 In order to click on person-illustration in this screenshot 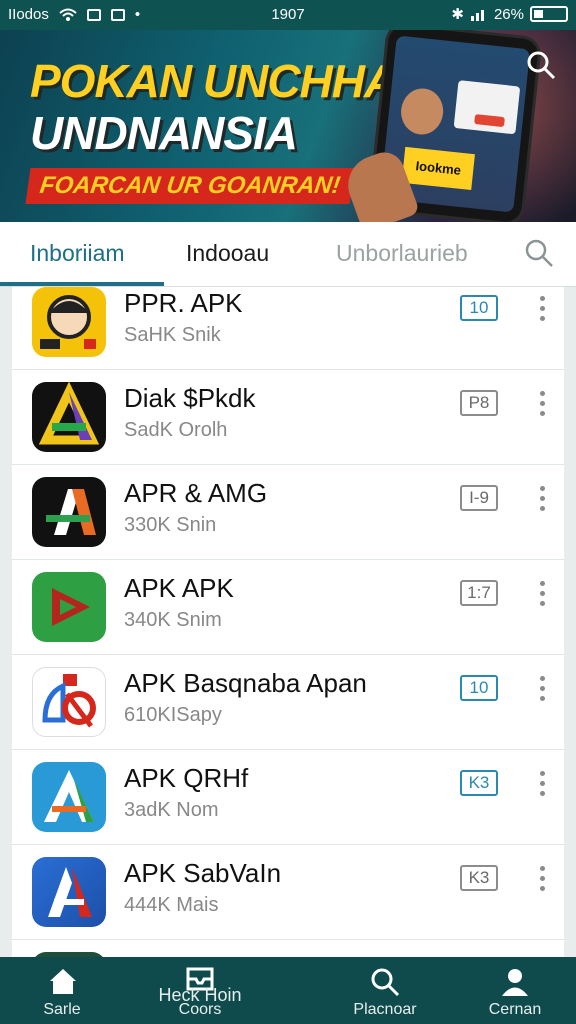, I will do `click(422, 111)`.